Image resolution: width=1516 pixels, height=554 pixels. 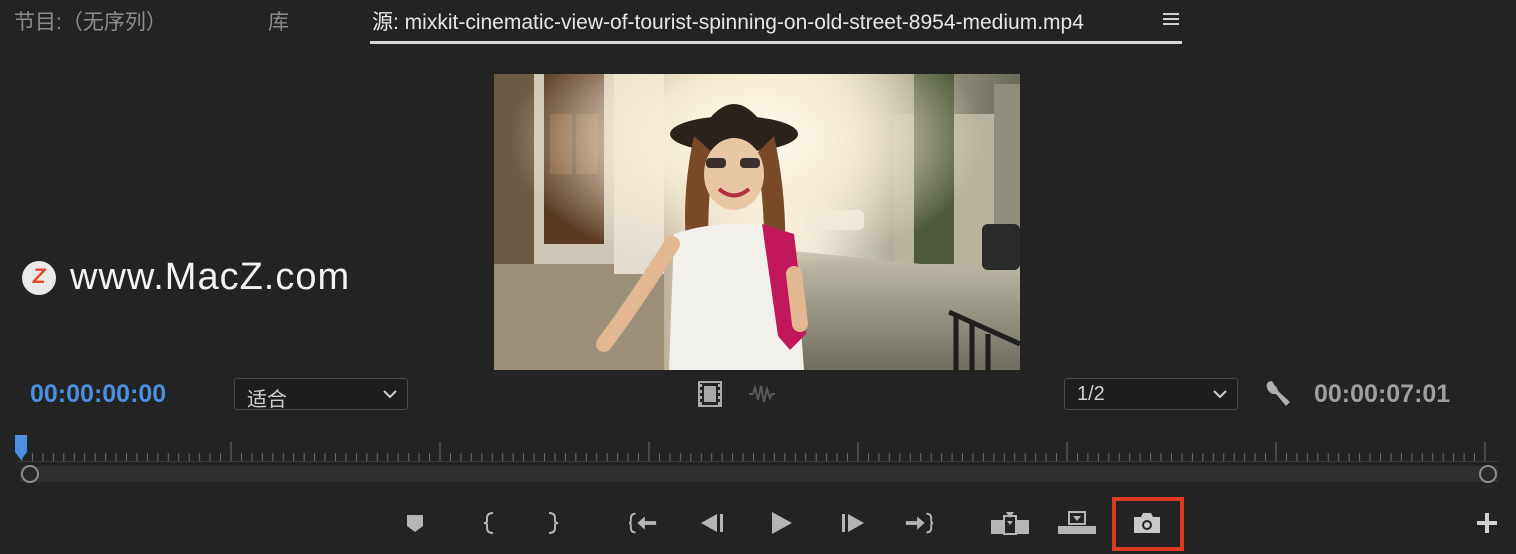 I want to click on play-button, so click(x=781, y=523).